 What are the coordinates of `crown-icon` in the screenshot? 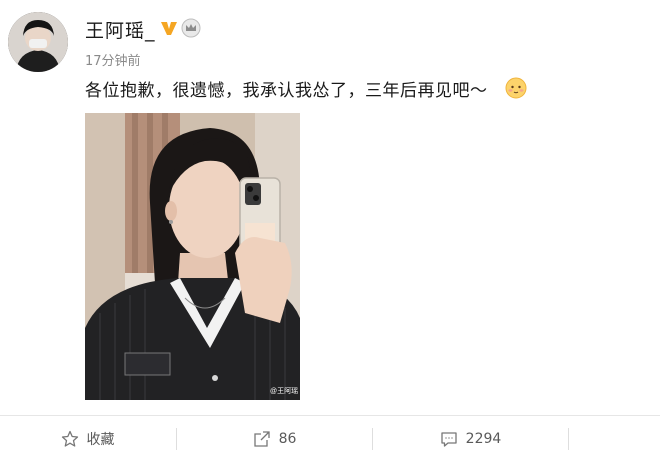 It's located at (191, 28).